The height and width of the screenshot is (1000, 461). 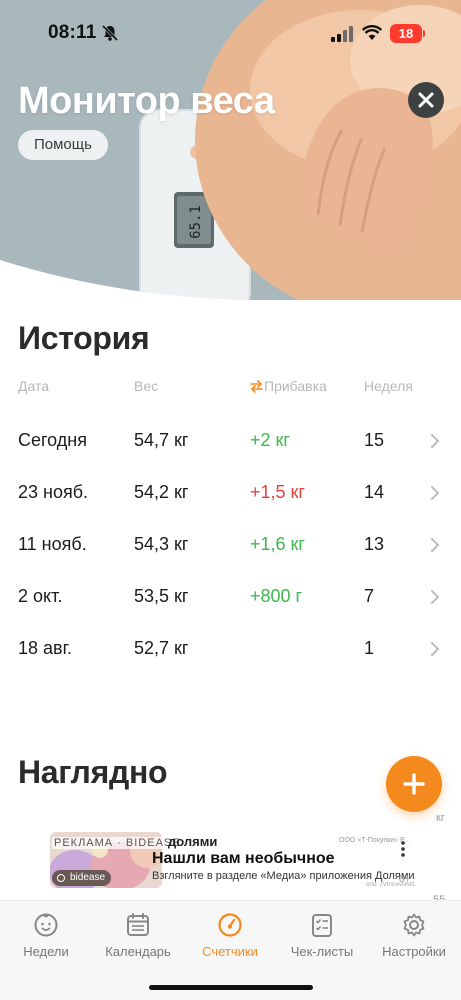 I want to click on plus-icon, so click(x=414, y=784).